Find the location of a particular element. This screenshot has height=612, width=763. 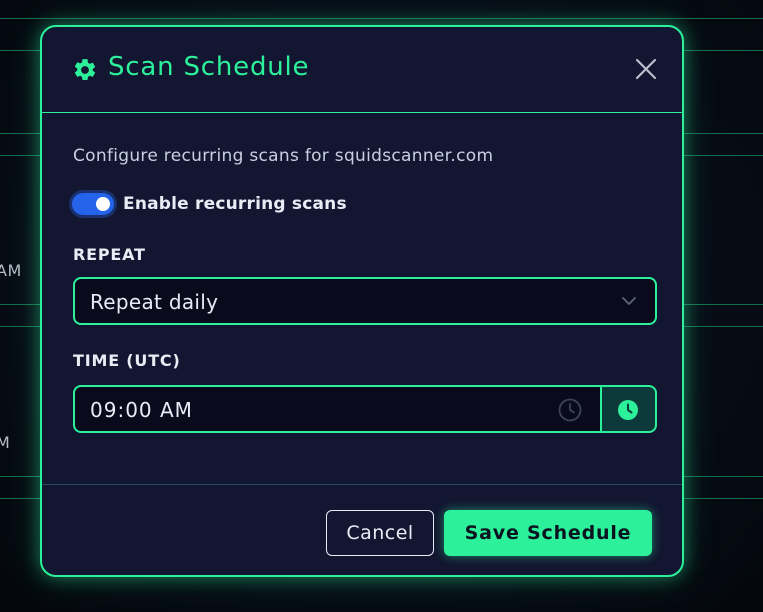

repeat-select-value: Repeat daily is located at coordinates (154, 302).